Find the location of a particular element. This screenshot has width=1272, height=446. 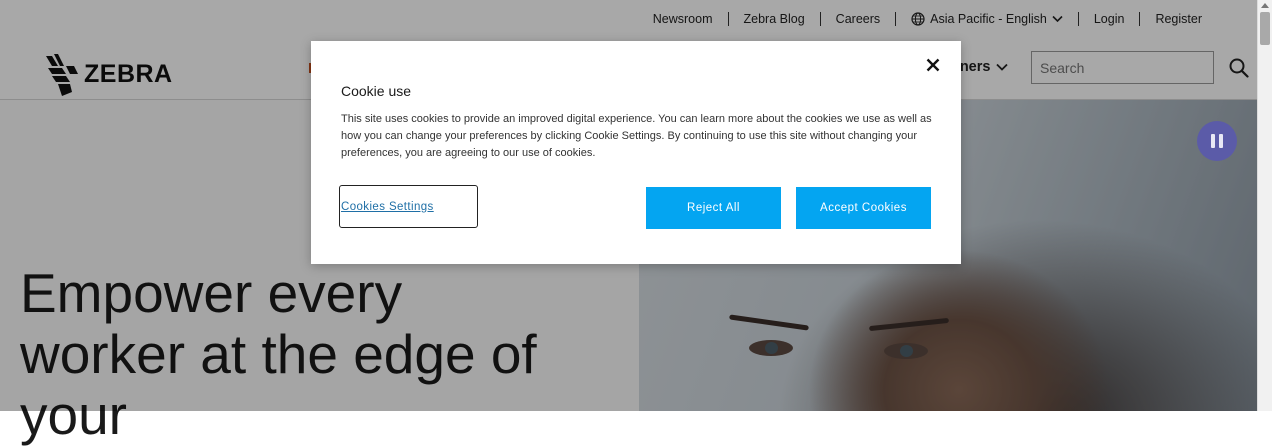

cookie-dialog-title: Cookie use is located at coordinates (376, 91).